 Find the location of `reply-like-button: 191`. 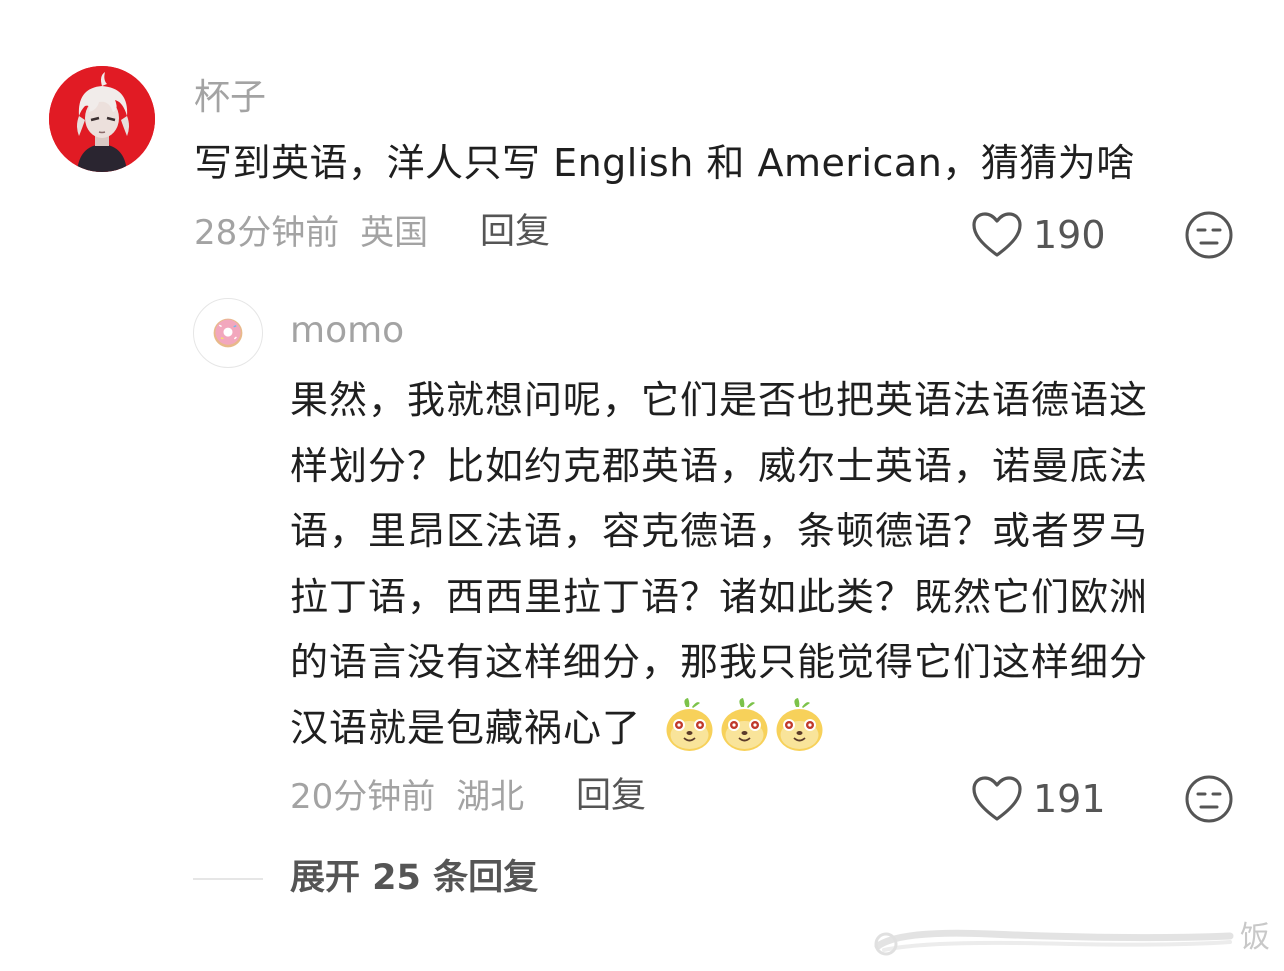

reply-like-button: 191 is located at coordinates (1038, 799).